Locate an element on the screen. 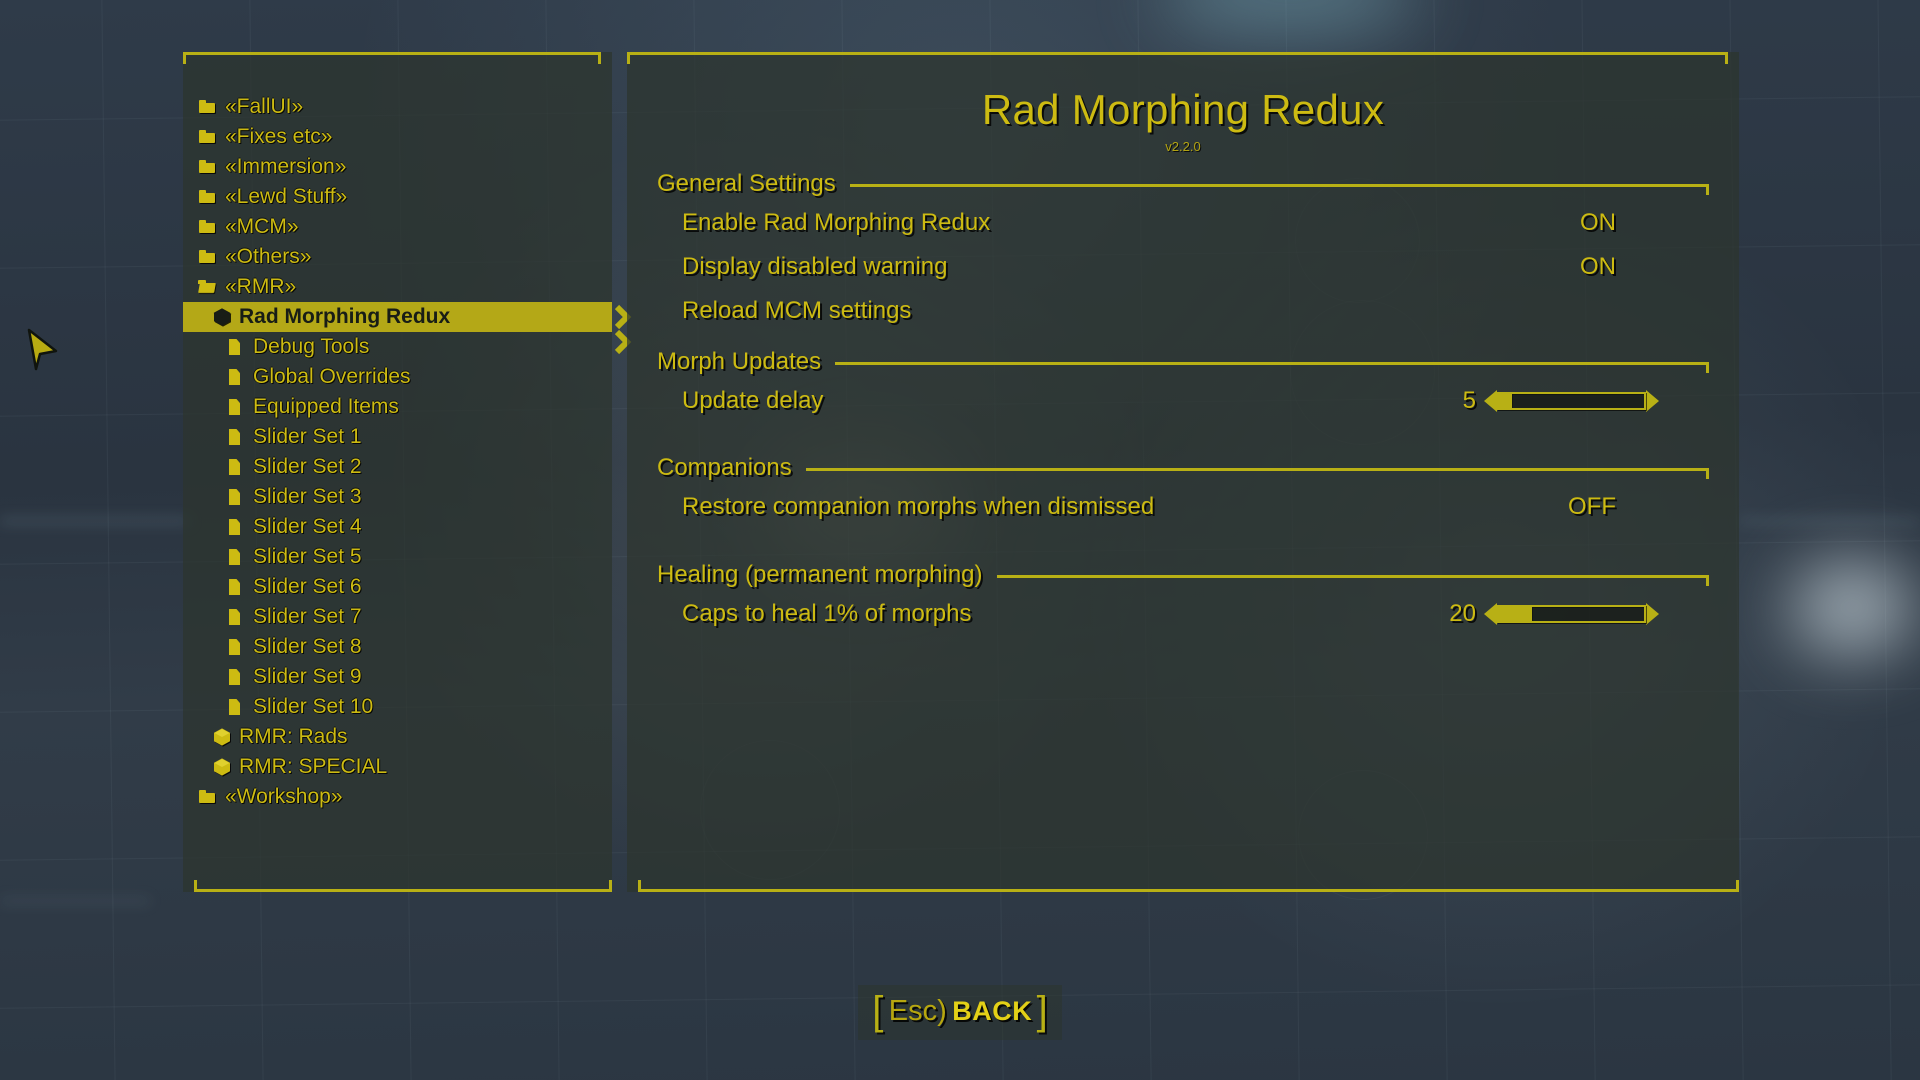 The image size is (1920, 1080). sidebar-item-label: Rad Morphing Redux is located at coordinates (345, 316).